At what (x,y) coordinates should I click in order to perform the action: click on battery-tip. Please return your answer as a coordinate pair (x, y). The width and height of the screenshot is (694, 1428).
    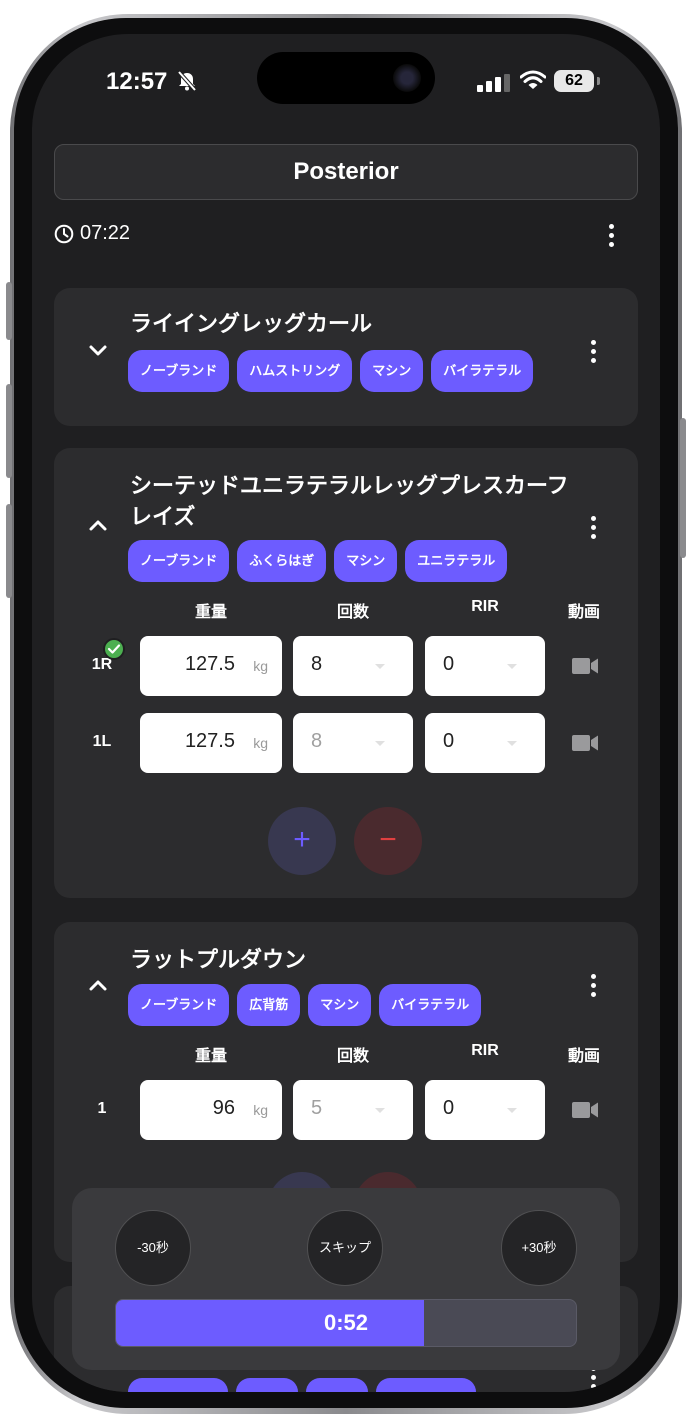
    Looking at the image, I should click on (598, 81).